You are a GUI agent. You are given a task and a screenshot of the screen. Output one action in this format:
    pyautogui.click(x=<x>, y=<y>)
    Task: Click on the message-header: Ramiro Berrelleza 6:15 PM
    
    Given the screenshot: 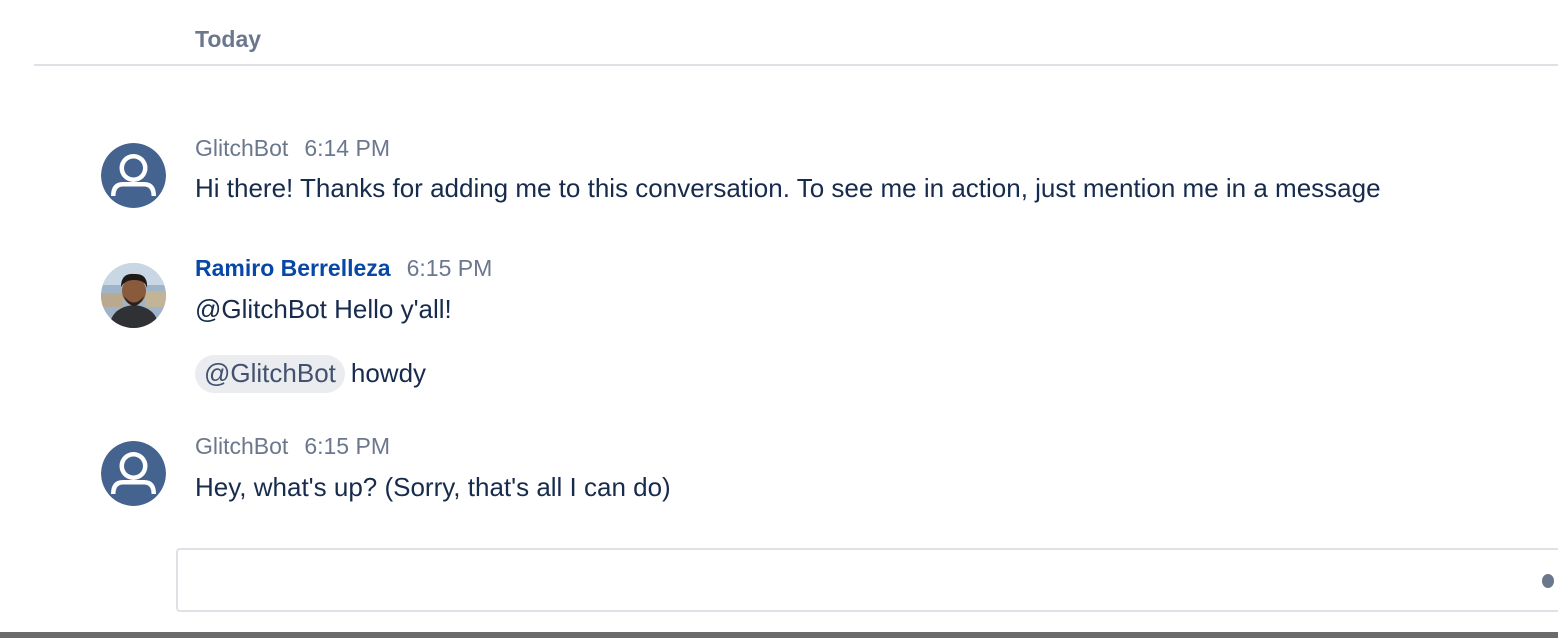 What is the action you would take?
    pyautogui.click(x=343, y=268)
    